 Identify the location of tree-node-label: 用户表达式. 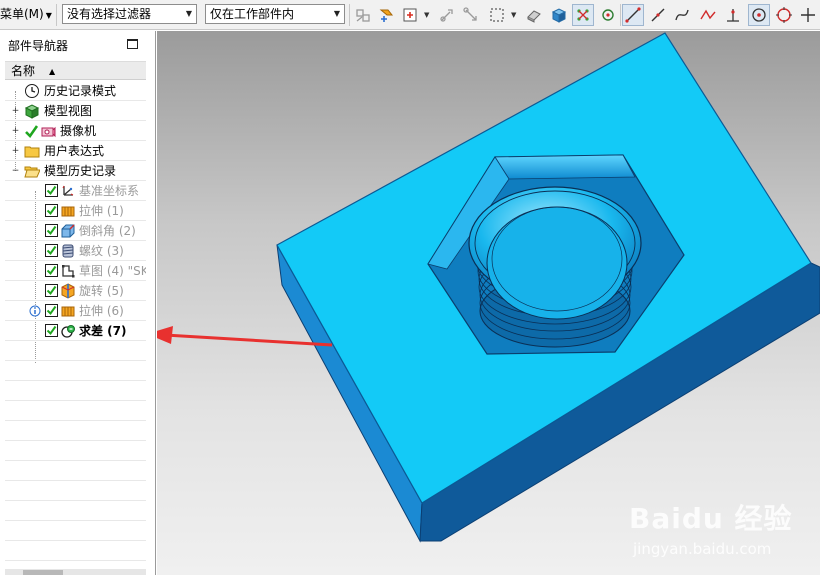
(74, 151).